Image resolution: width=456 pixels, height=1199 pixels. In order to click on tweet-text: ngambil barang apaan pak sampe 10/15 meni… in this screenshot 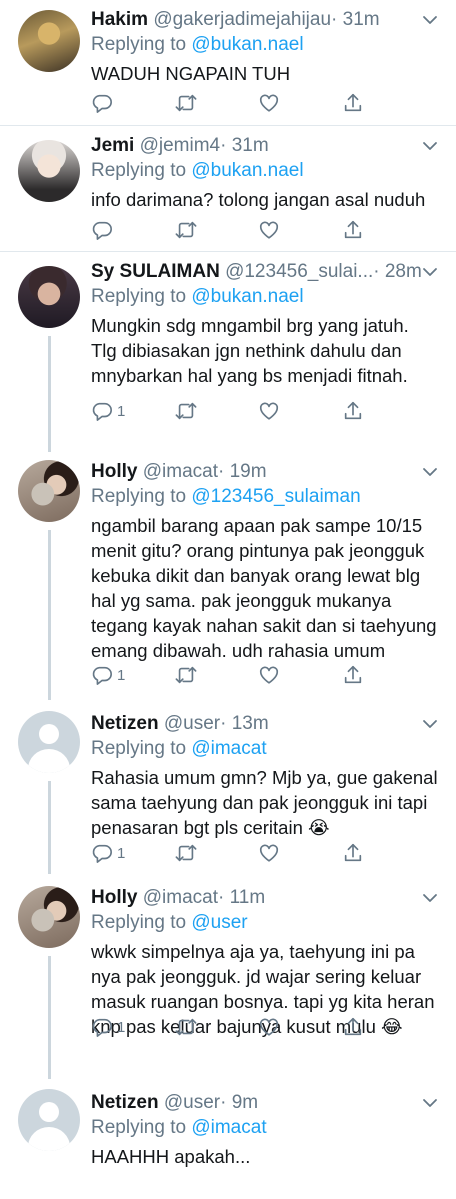, I will do `click(266, 588)`.